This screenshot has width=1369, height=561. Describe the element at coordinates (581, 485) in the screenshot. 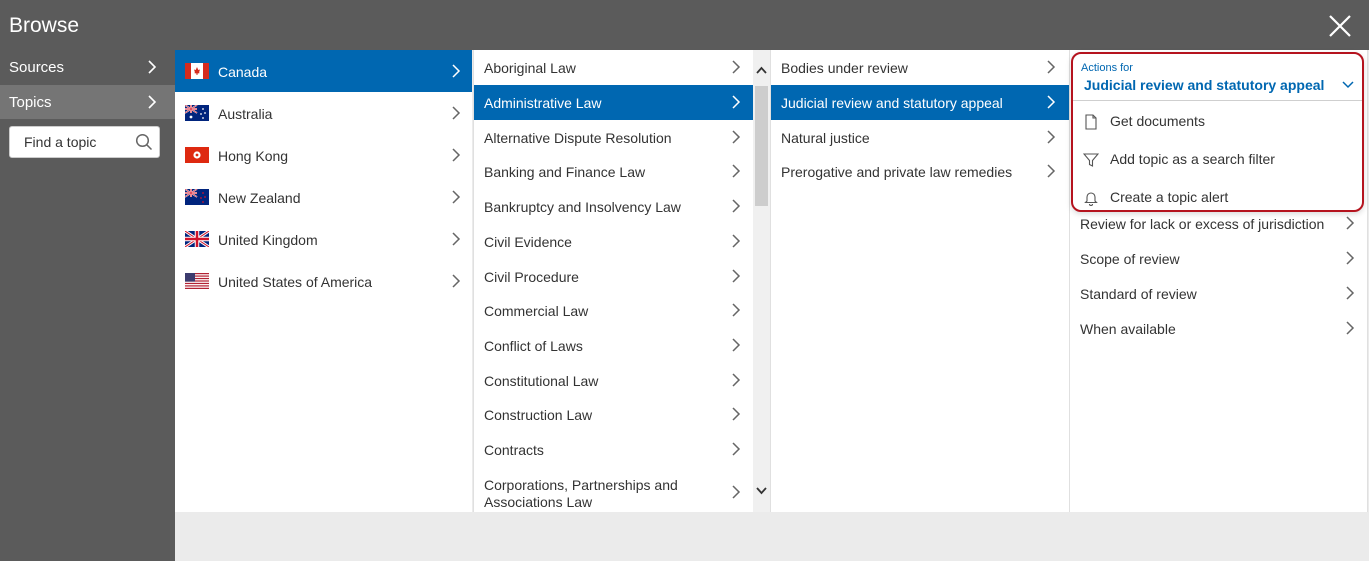

I see `topic-label: Corporations, Partnerships and` at that location.